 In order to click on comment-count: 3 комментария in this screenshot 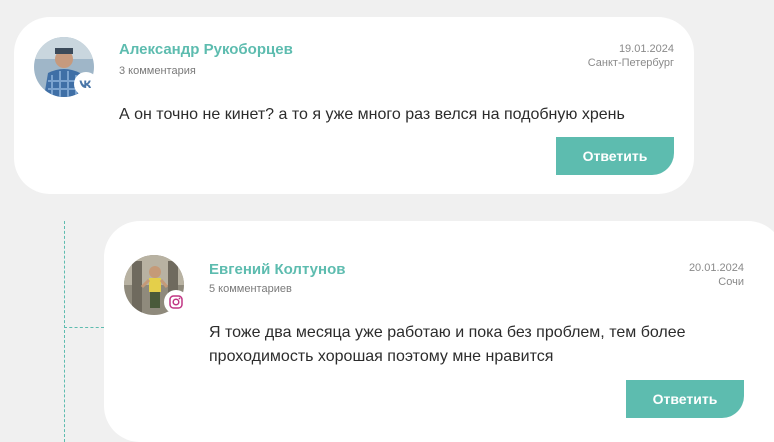, I will do `click(157, 71)`.